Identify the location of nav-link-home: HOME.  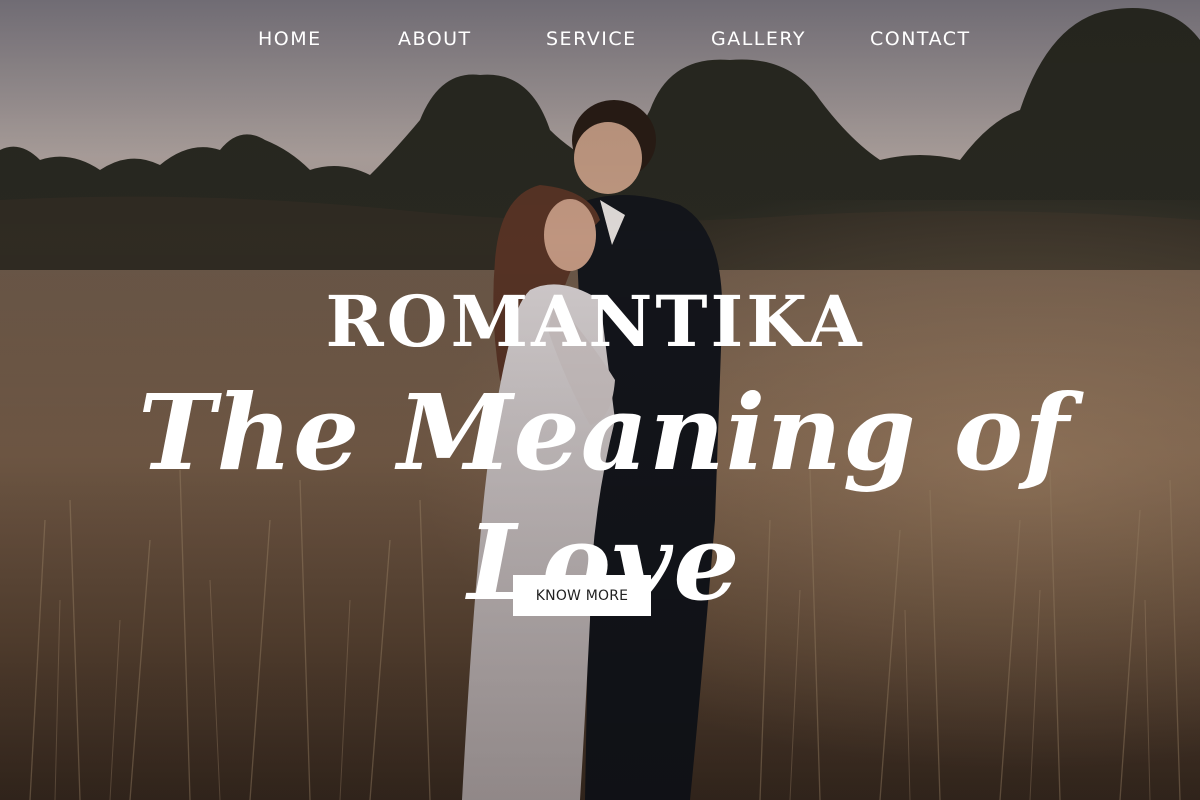
(290, 39).